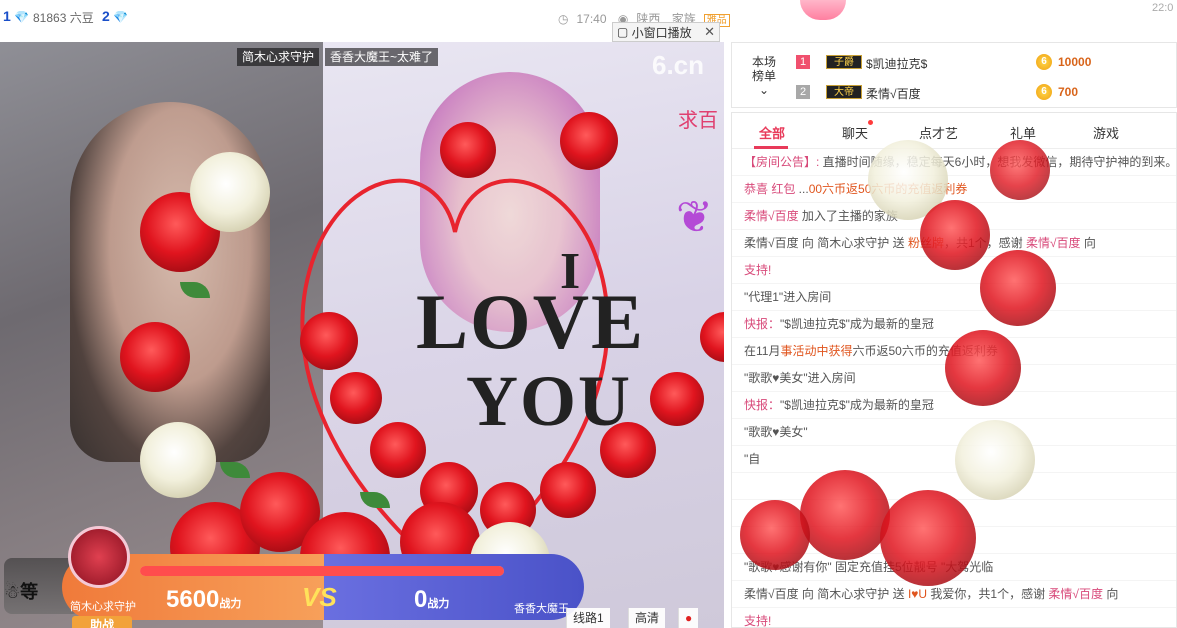 The image size is (1177, 628). Describe the element at coordinates (694, 217) in the screenshot. I see `butterfly-icon: ❦` at that location.